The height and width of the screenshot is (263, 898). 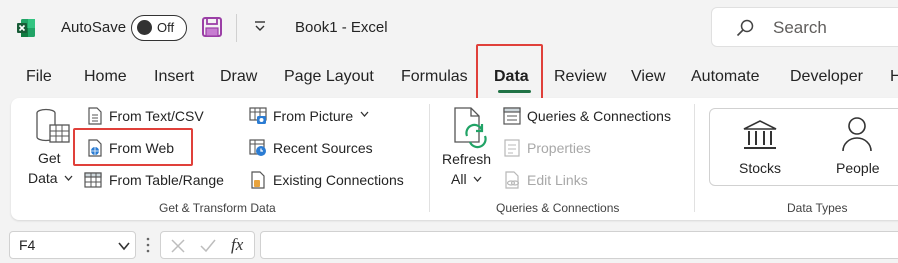 I want to click on search-icon, so click(x=745, y=28).